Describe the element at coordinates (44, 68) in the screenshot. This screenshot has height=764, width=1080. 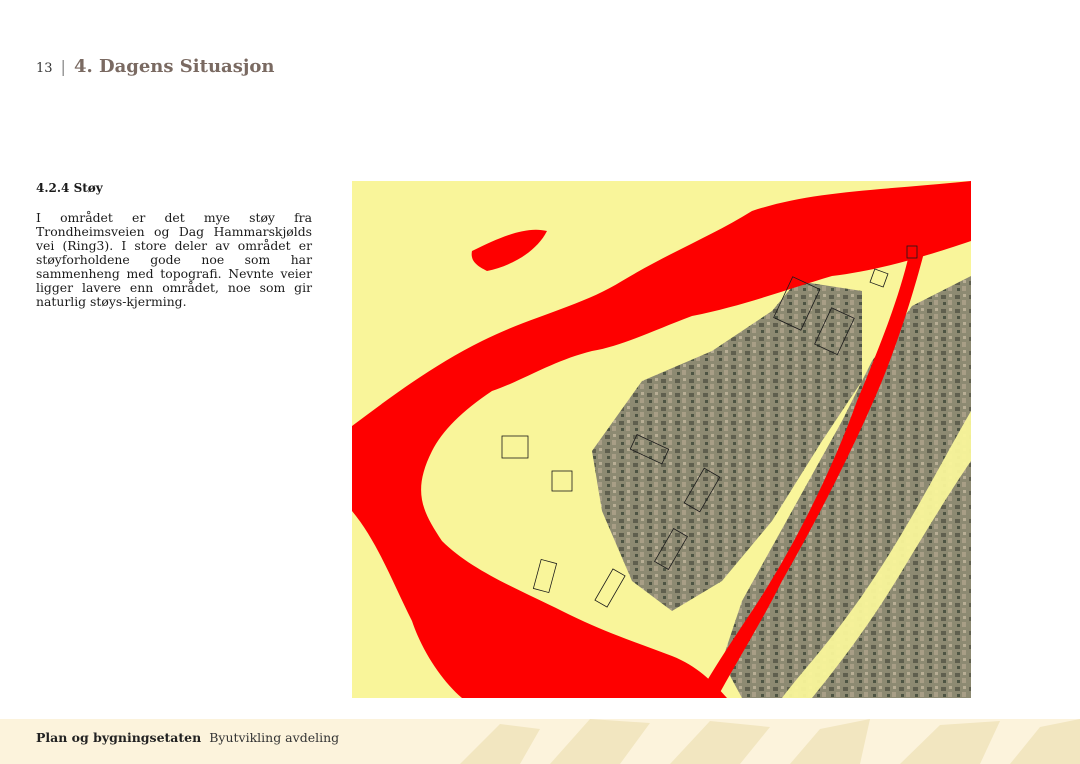
I see `page-number: 13` at that location.